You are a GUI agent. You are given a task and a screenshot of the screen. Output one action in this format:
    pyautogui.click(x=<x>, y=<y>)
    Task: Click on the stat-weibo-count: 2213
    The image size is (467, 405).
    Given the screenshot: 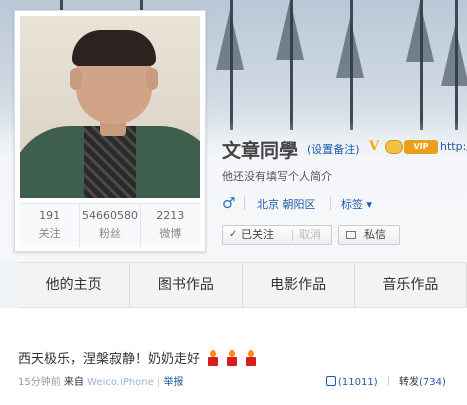 What is the action you would take?
    pyautogui.click(x=170, y=215)
    